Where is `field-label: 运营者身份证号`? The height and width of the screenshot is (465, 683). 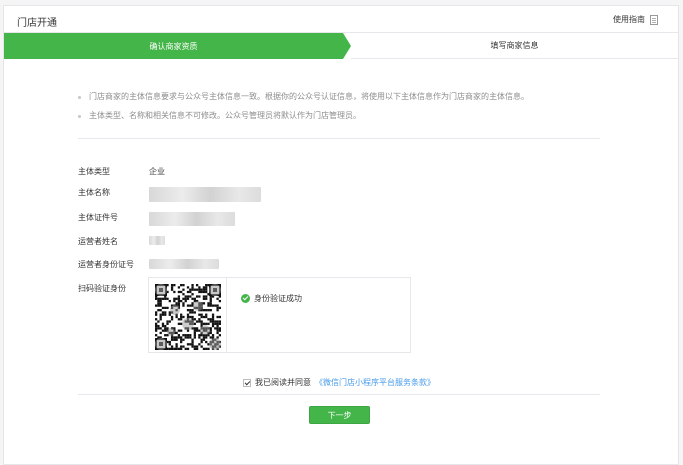
field-label: 运营者身份证号 is located at coordinates (106, 264).